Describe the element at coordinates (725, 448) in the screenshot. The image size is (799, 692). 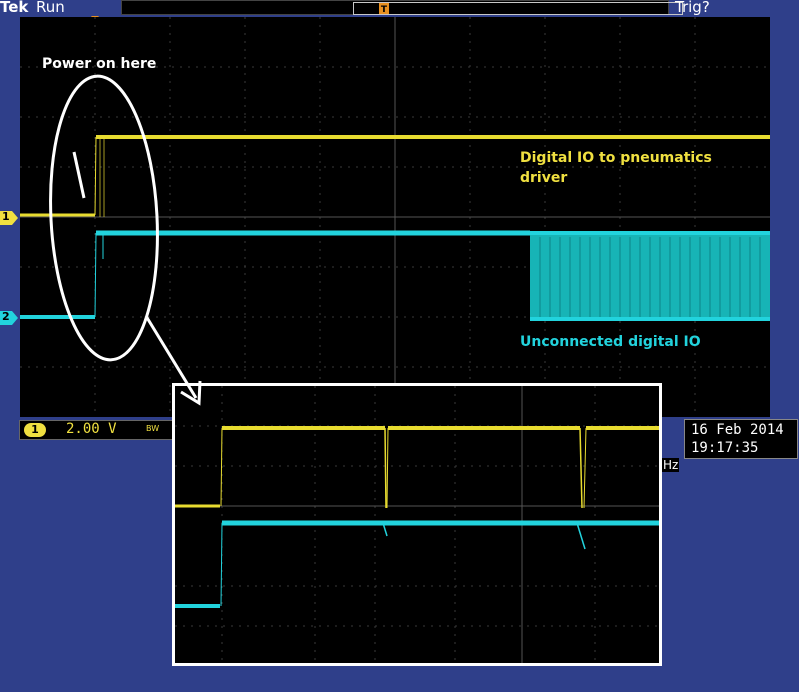
I see `time-label: 19:17:35` at that location.